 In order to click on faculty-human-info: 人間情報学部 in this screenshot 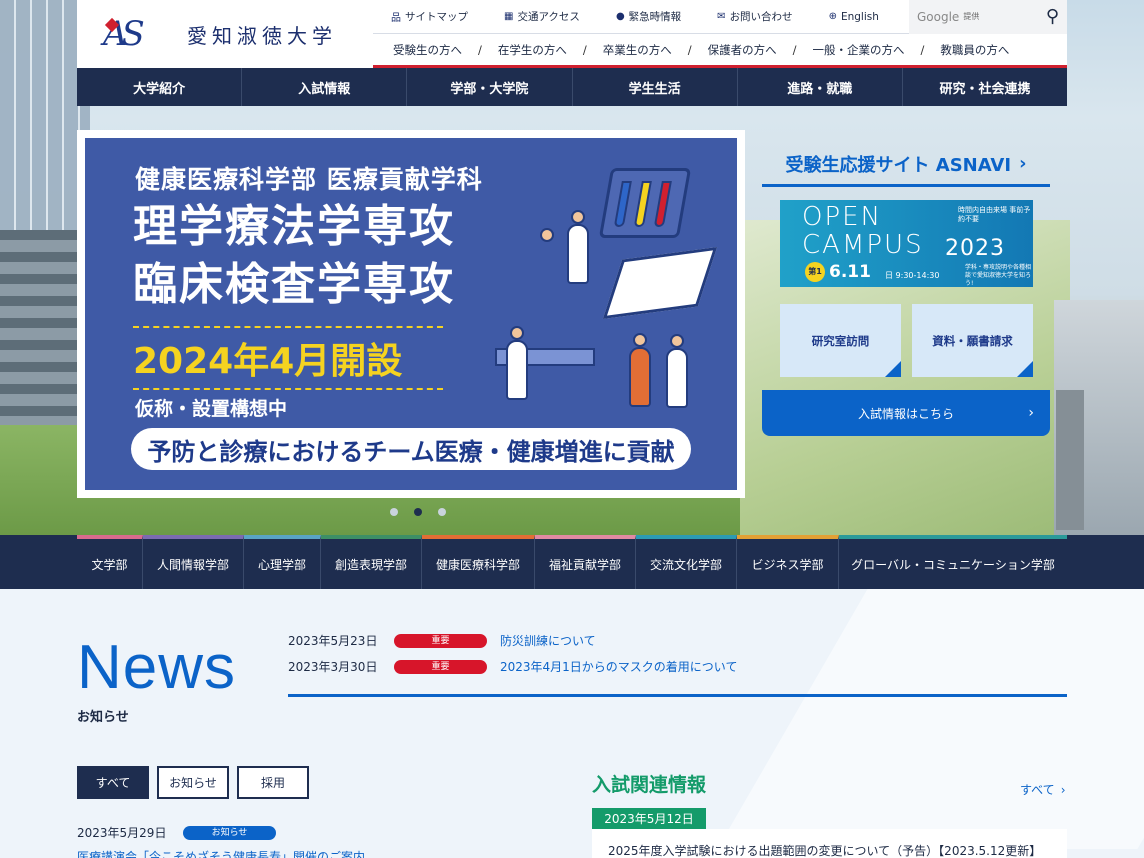, I will do `click(193, 562)`.